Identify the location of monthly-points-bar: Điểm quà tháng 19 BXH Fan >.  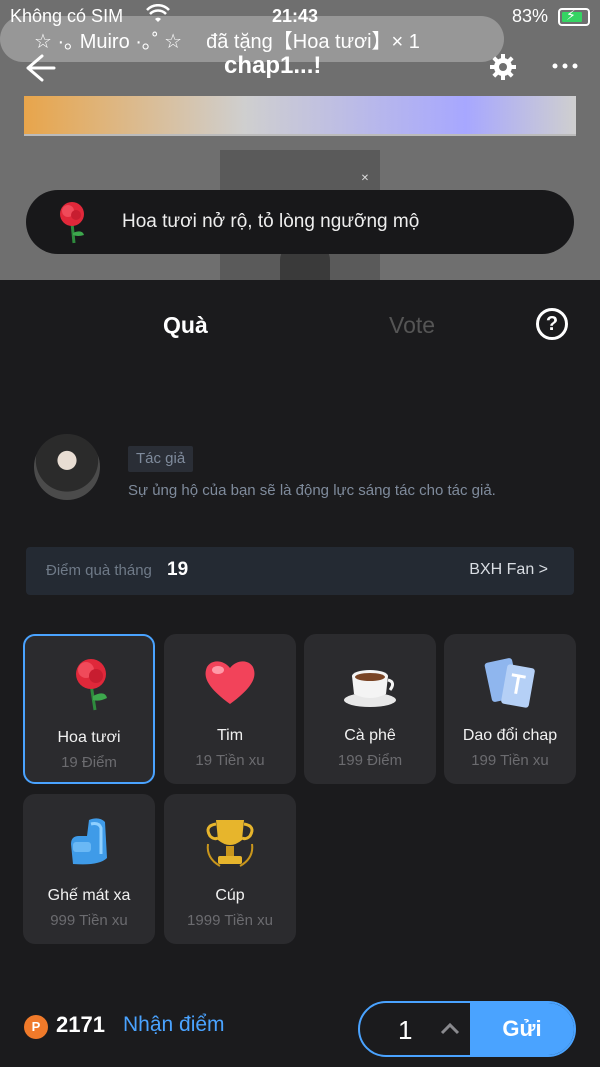
(300, 571).